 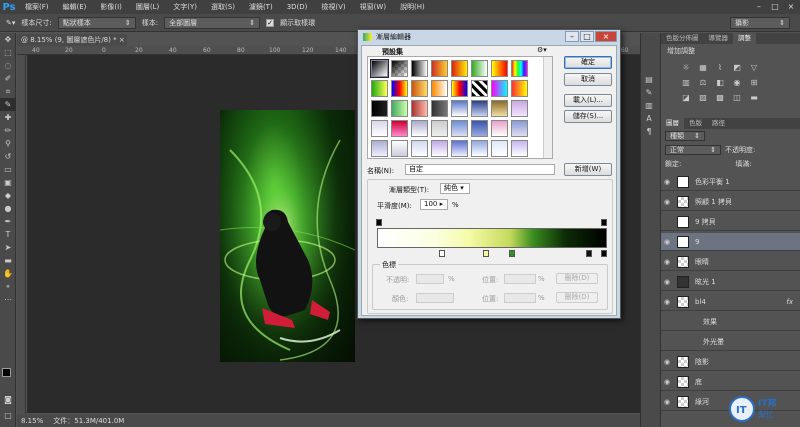 I want to click on brightness-icon: ☼, so click(x=686, y=67).